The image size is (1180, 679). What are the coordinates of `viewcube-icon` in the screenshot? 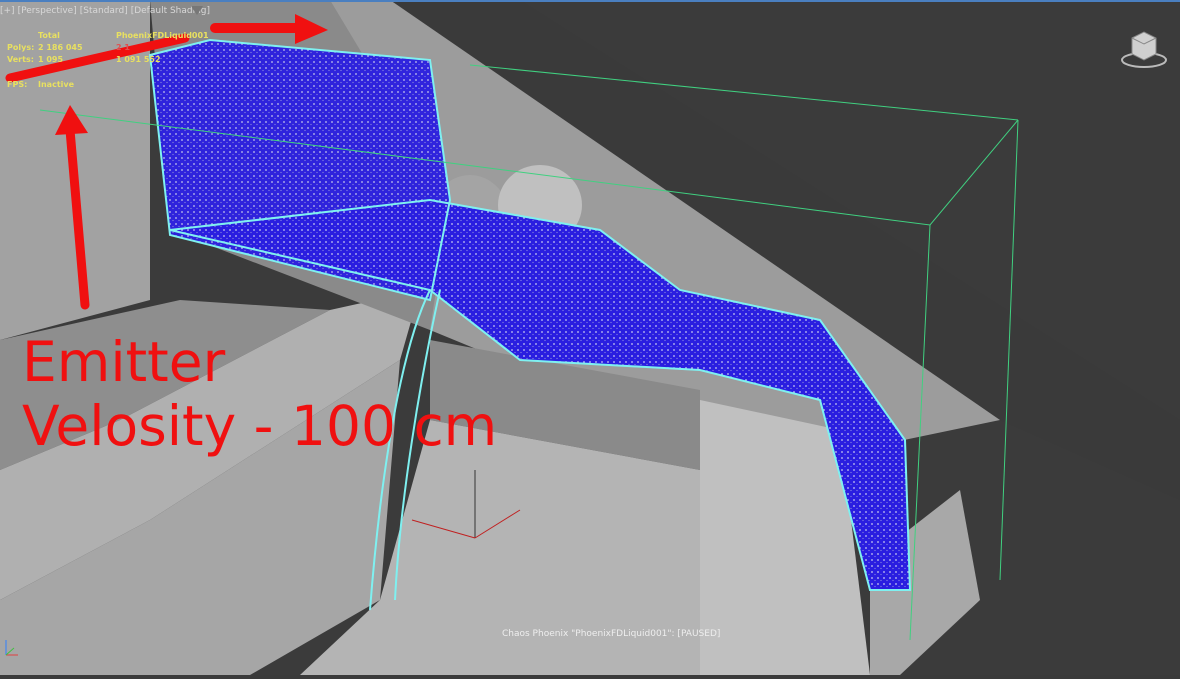 It's located at (1144, 49).